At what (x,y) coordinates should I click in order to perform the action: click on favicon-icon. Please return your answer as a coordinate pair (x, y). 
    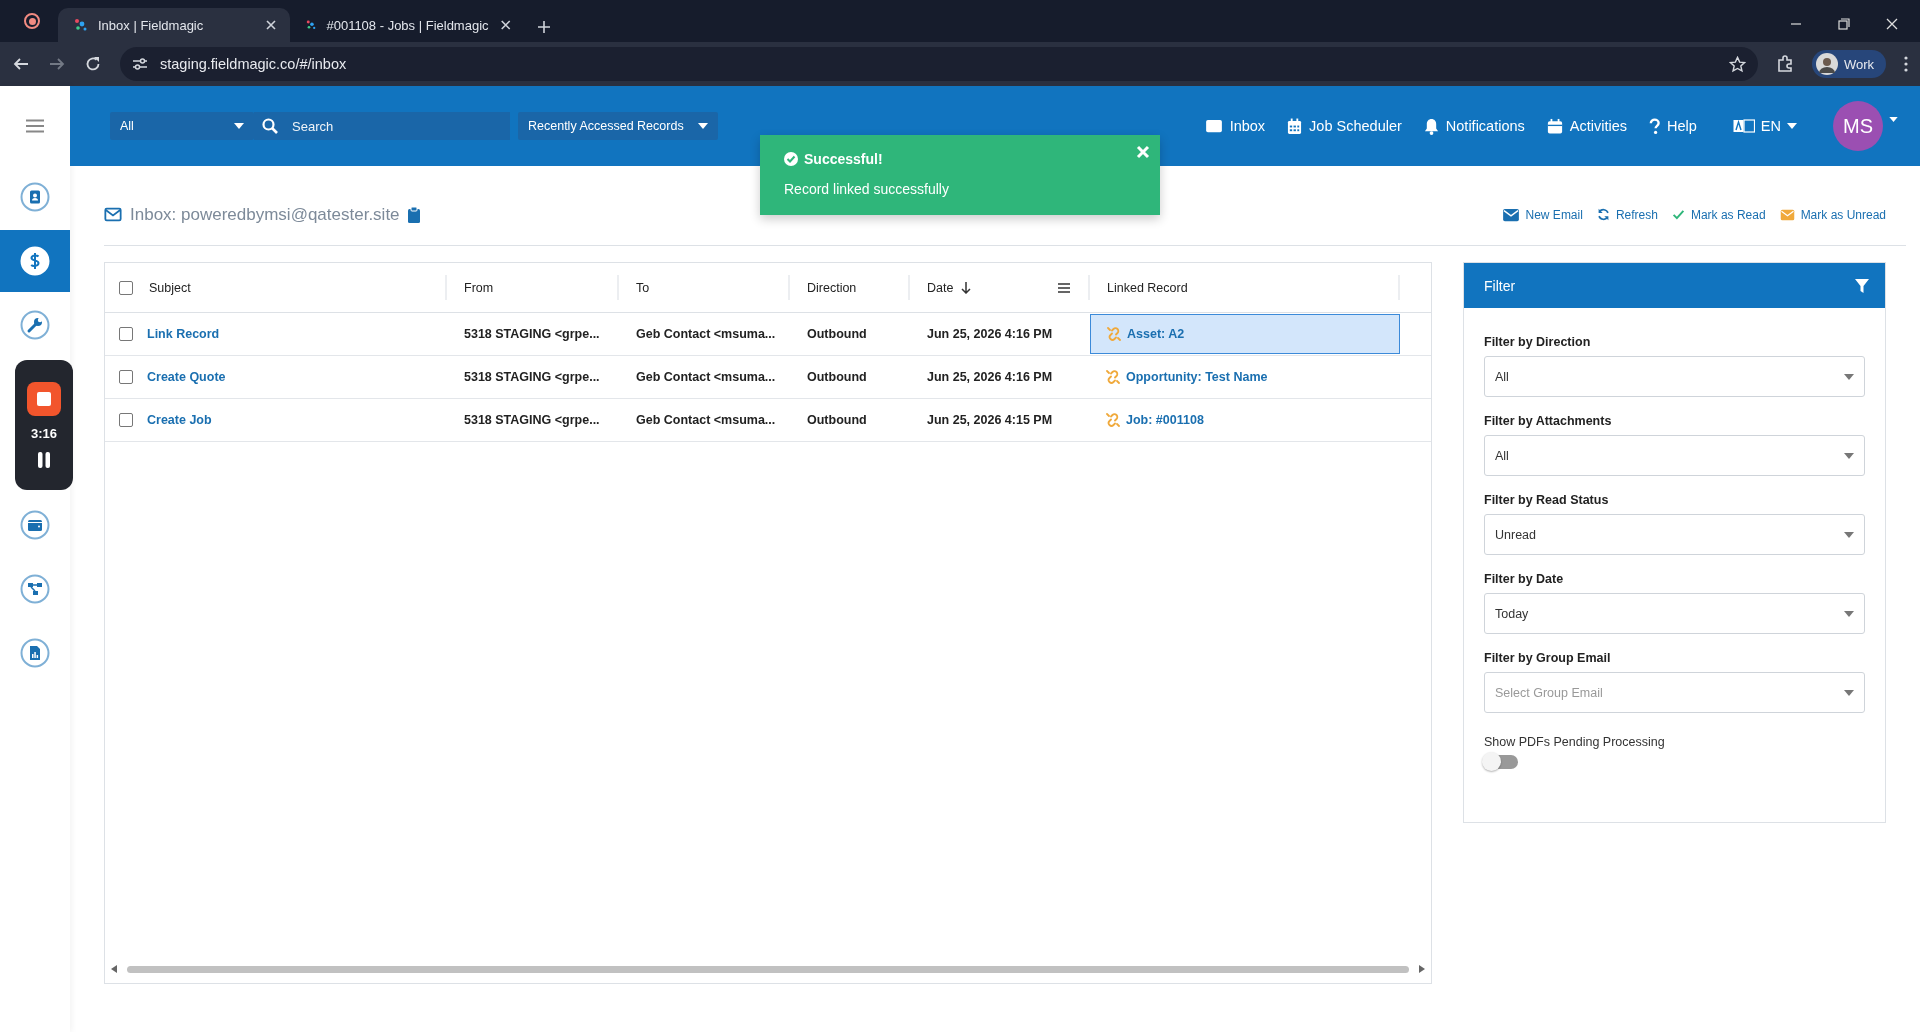
    Looking at the image, I should click on (81, 25).